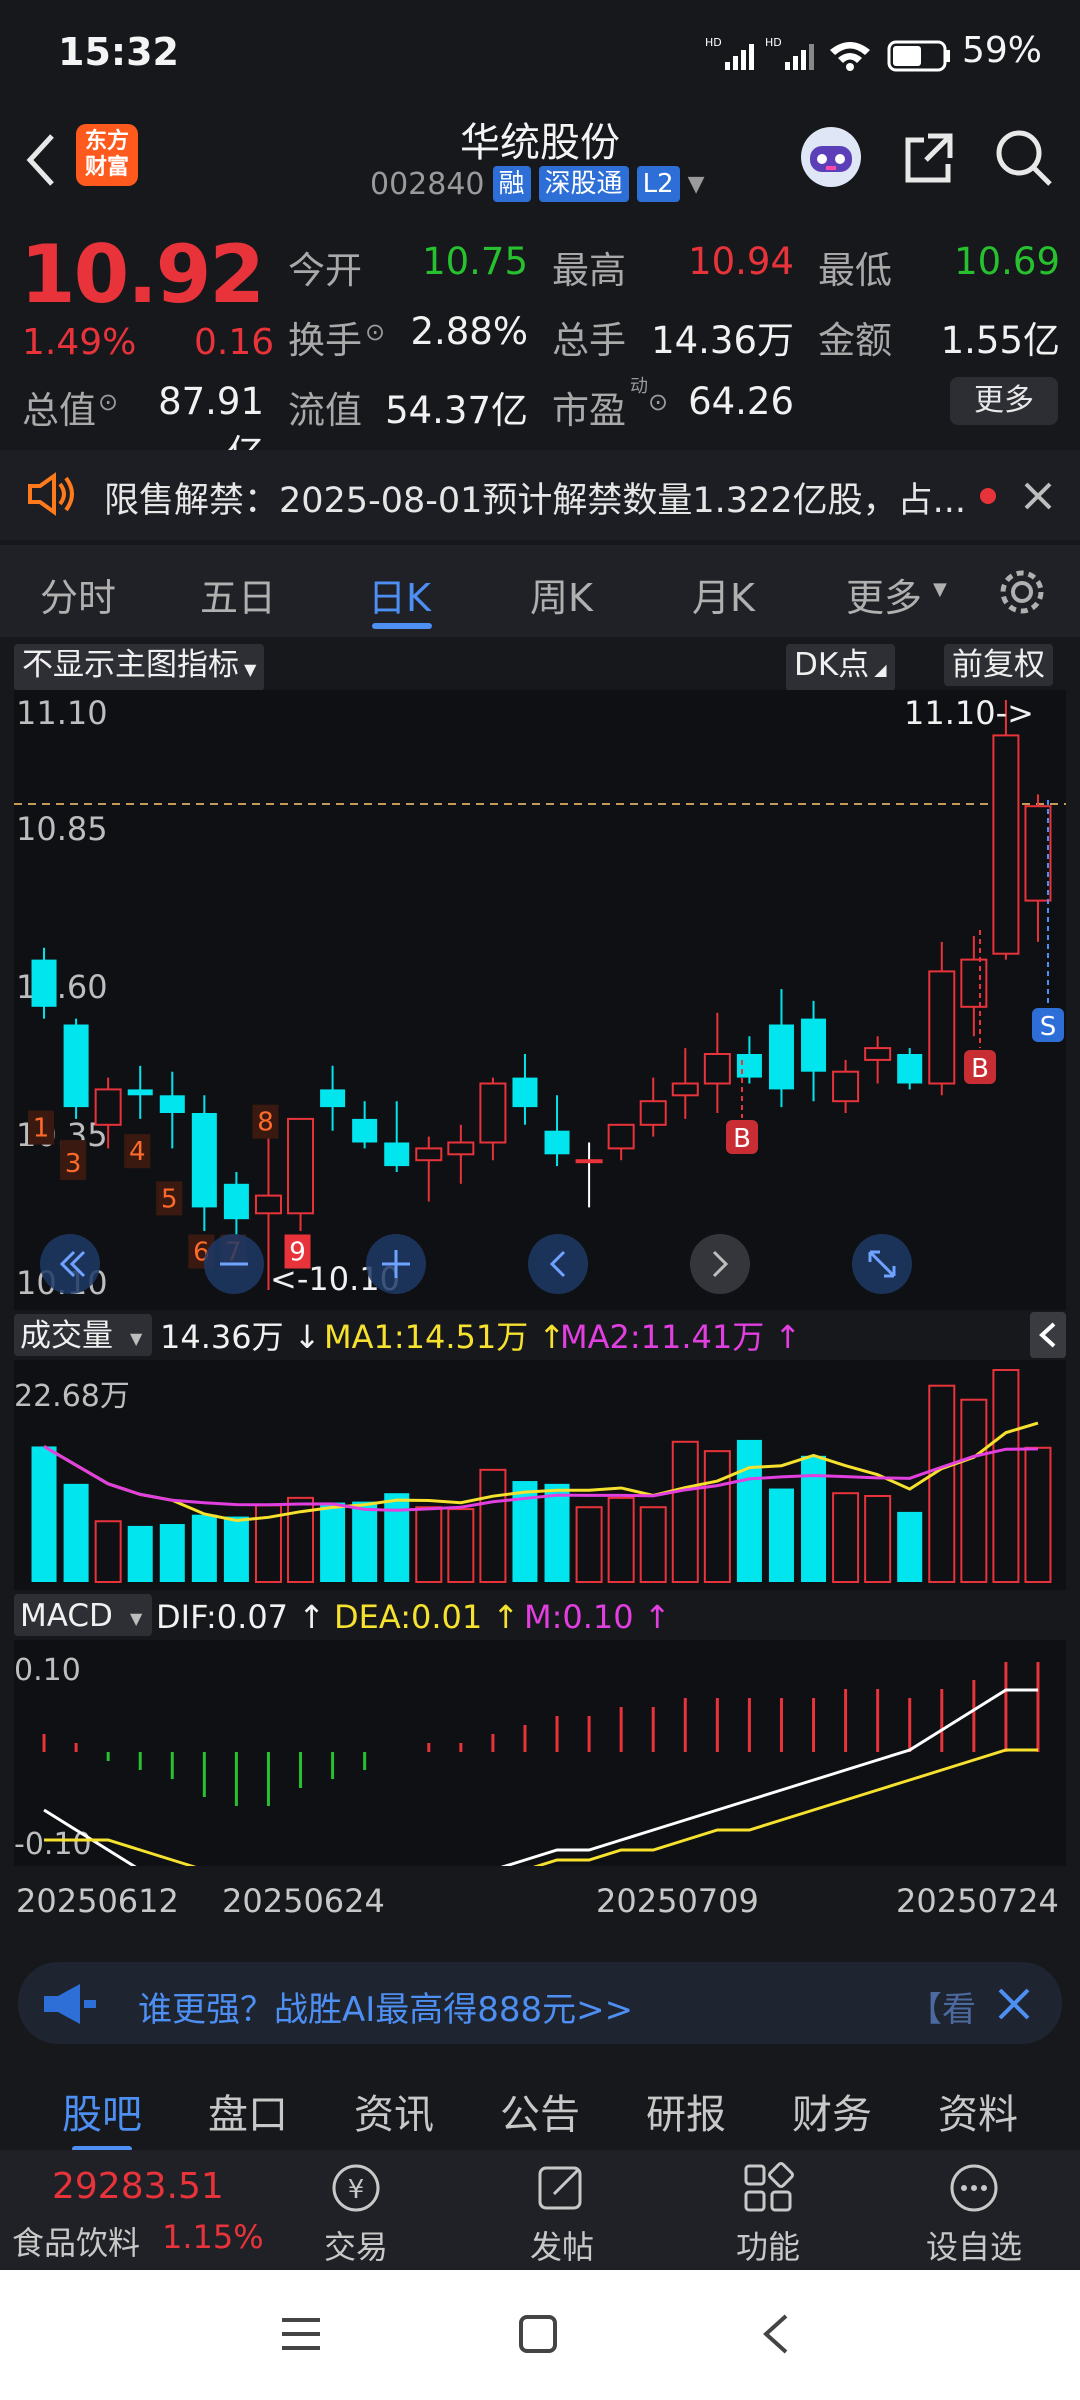 This screenshot has width=1080, height=2400. I want to click on fullscreen-button, so click(882, 1264).